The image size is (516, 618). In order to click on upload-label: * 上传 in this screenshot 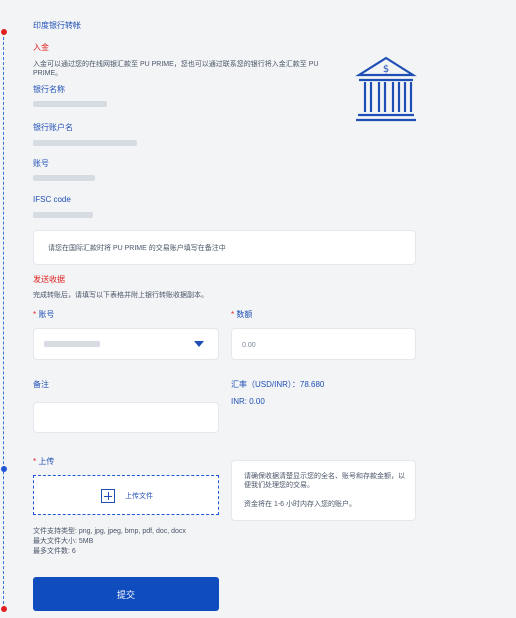, I will do `click(43, 461)`.